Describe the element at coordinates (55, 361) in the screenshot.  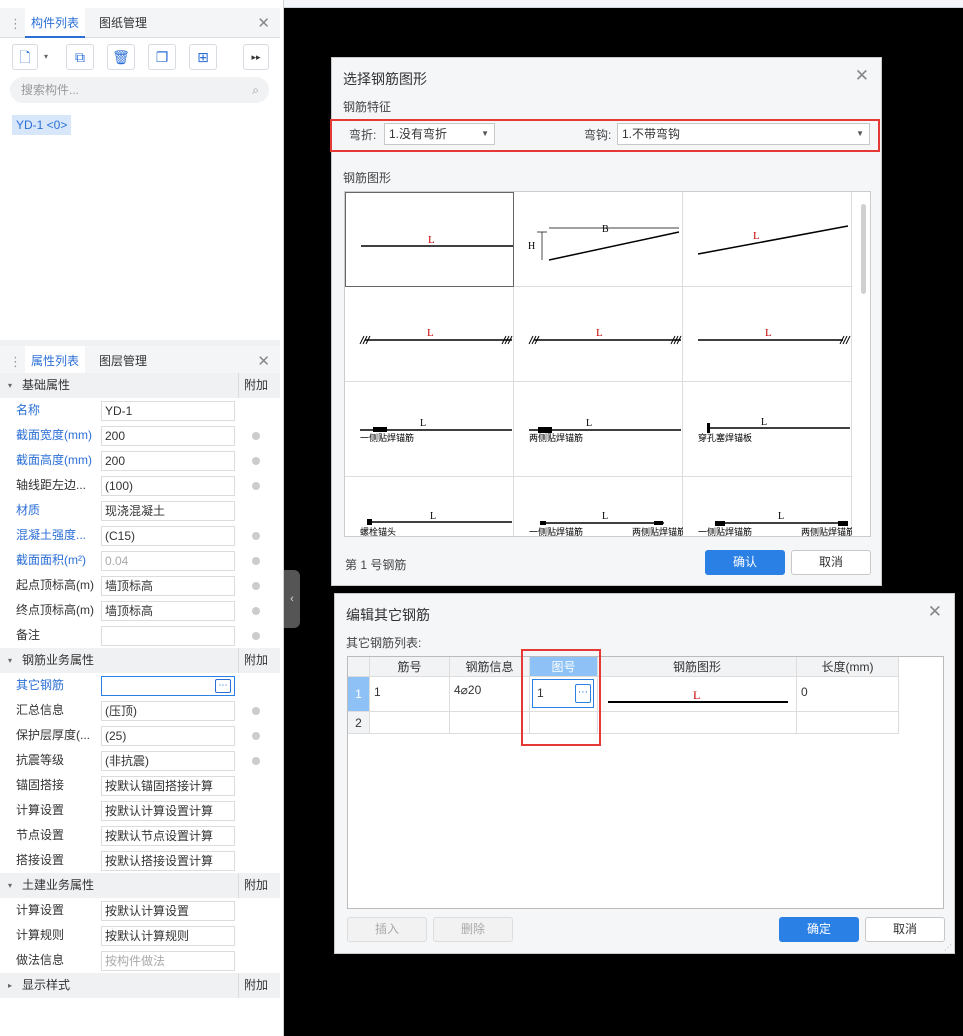
I see `tab-property-list: 属性列表` at that location.